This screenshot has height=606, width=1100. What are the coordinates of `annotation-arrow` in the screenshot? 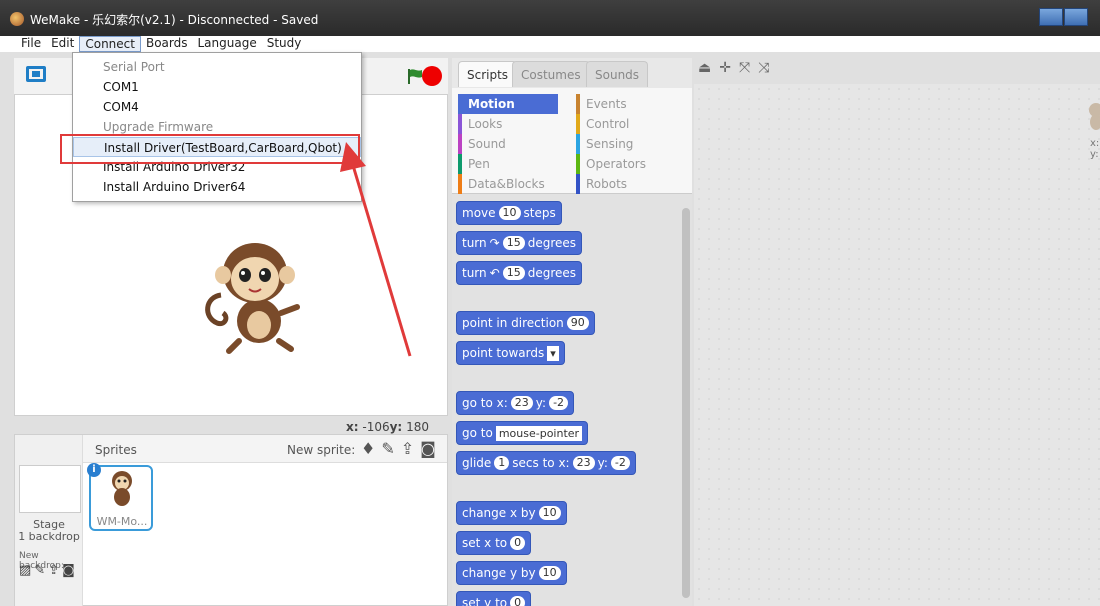 It's located at (376, 249).